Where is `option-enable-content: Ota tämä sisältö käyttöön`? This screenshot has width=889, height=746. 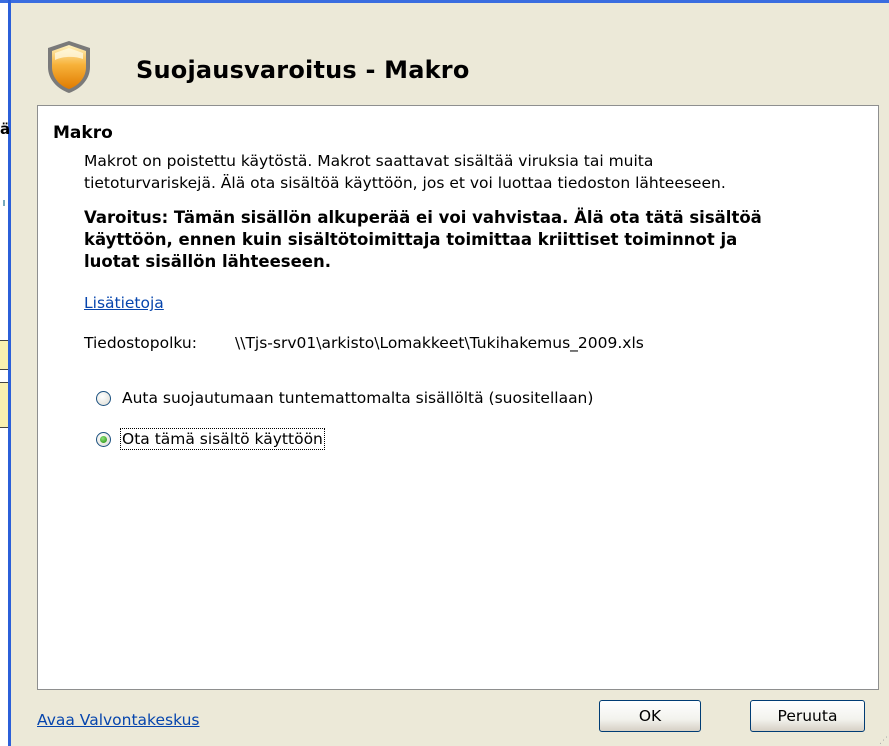
option-enable-content: Ota tämä sisältö käyttöön is located at coordinates (210, 439).